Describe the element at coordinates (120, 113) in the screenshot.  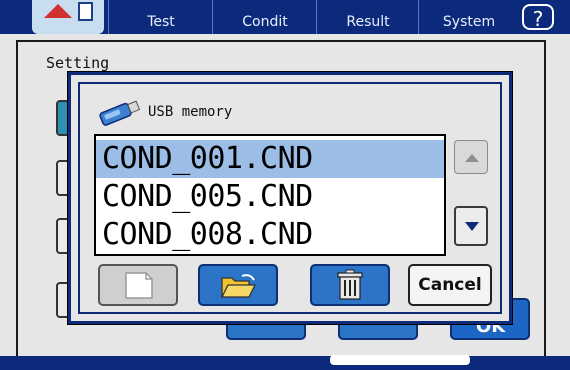
I see `usb-drive-icon` at that location.